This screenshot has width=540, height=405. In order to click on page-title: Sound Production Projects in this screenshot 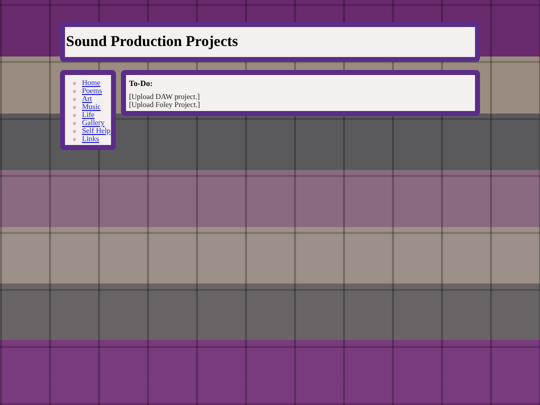, I will do `click(152, 42)`.